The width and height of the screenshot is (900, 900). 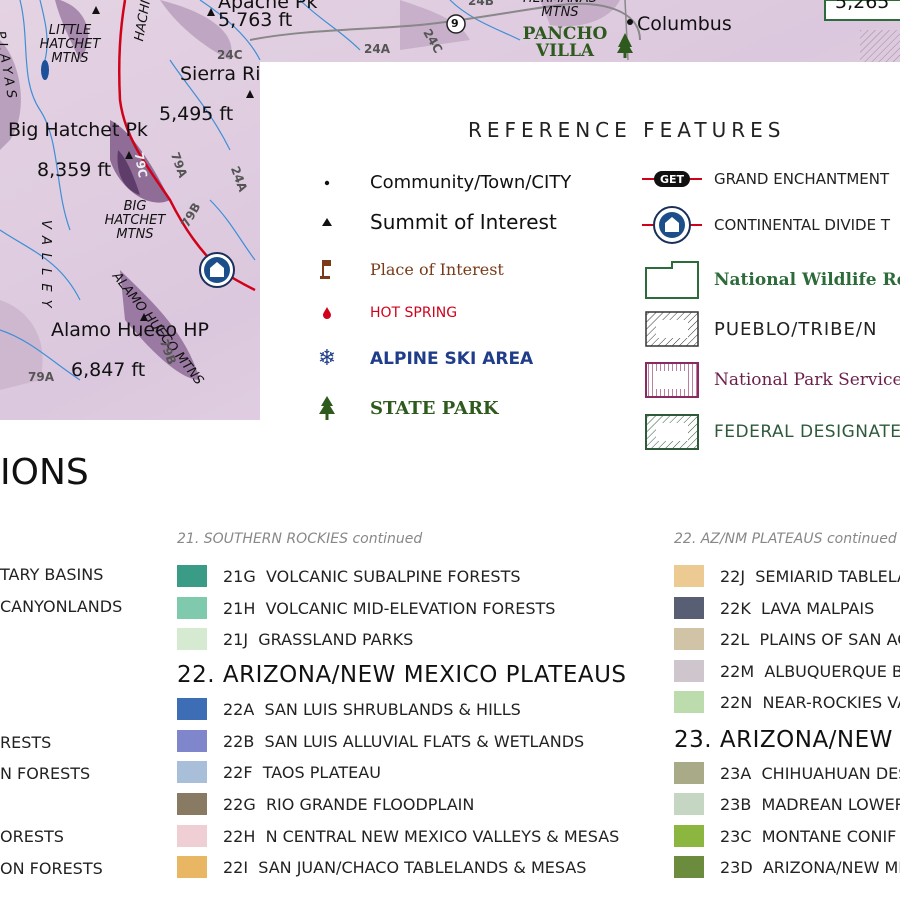 What do you see at coordinates (255, 20) in the screenshot?
I see `peak-elevation: 5,763 ft` at bounding box center [255, 20].